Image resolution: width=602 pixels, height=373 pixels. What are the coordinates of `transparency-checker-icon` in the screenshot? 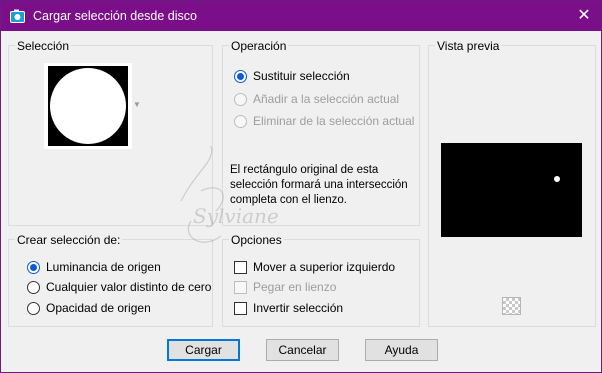 It's located at (511, 306).